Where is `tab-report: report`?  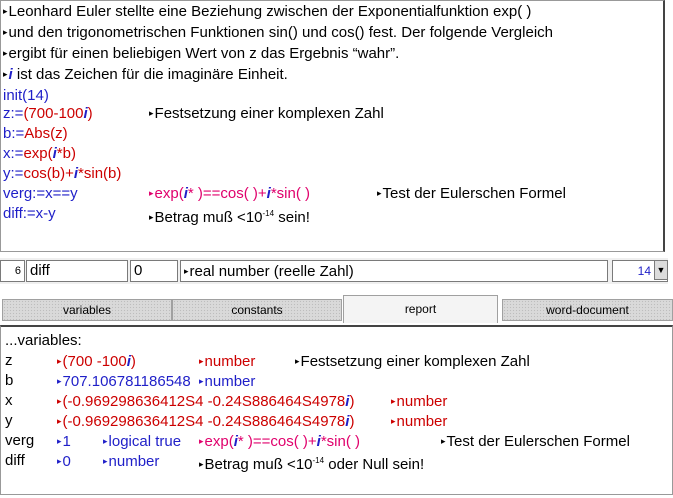 tab-report: report is located at coordinates (420, 309).